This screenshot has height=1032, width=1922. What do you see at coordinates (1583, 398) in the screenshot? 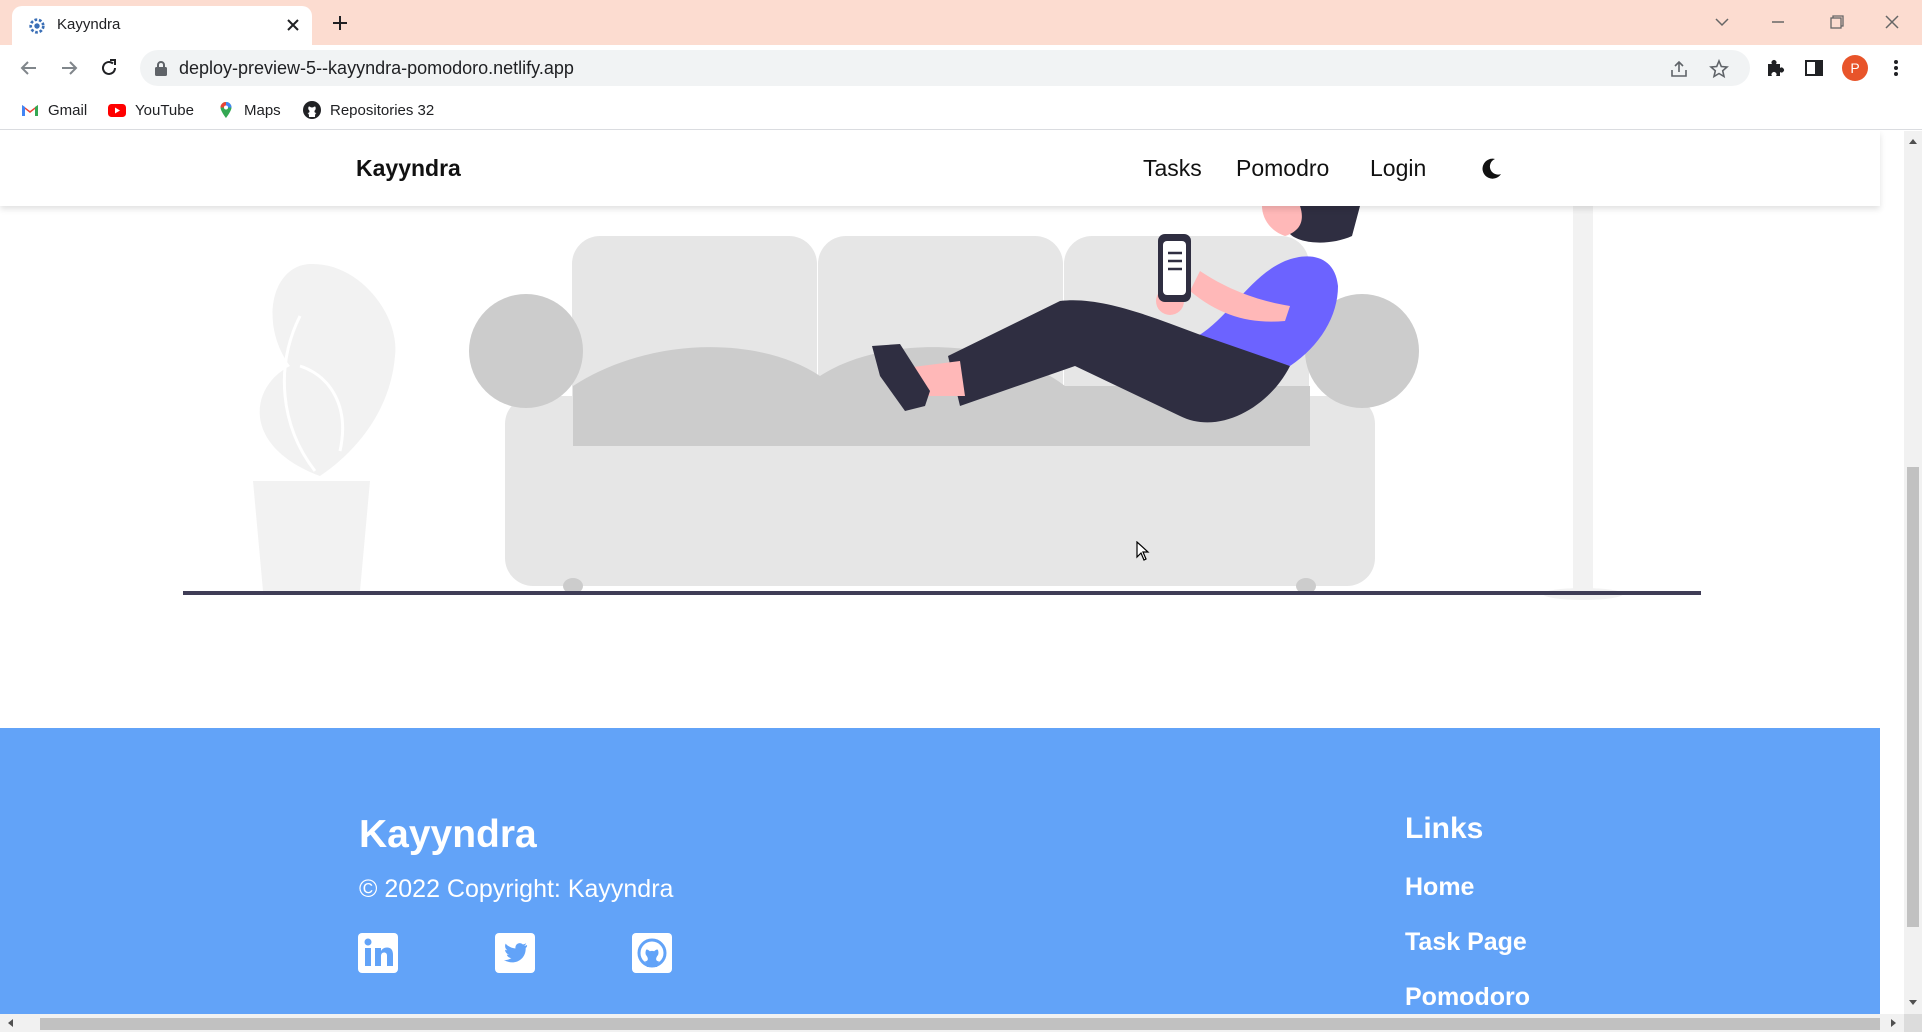
I see `lamp-pole` at bounding box center [1583, 398].